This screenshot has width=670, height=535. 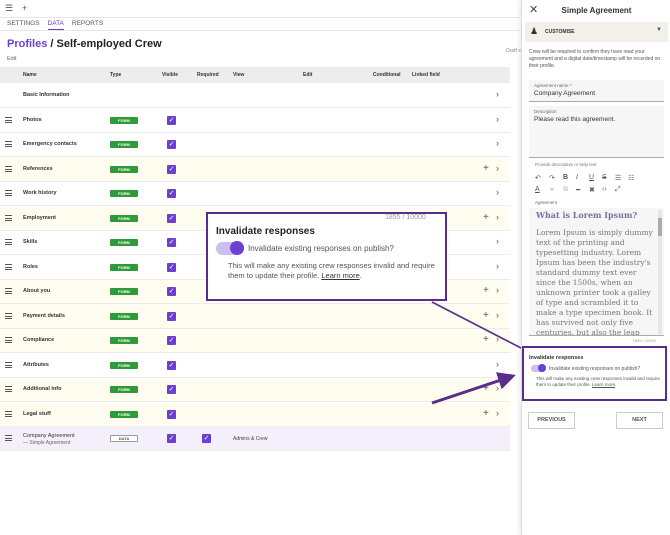 What do you see at coordinates (596, 91) in the screenshot?
I see `agreement-name-field: Agreement name * Company Agreement` at bounding box center [596, 91].